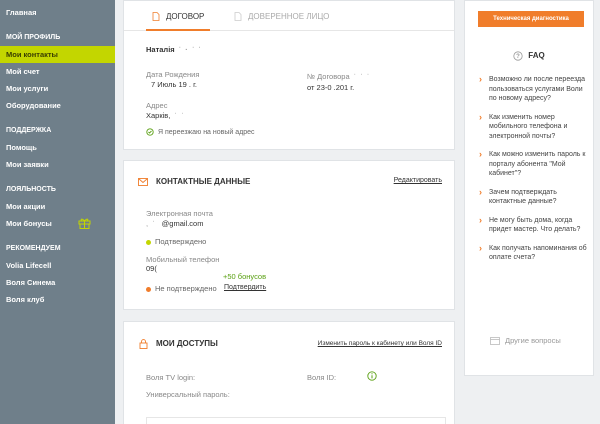 The width and height of the screenshot is (600, 424). I want to click on access-inner-box, so click(296, 420).